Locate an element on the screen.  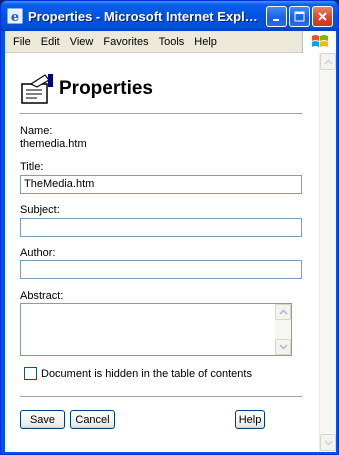
subject-input is located at coordinates (161, 227).